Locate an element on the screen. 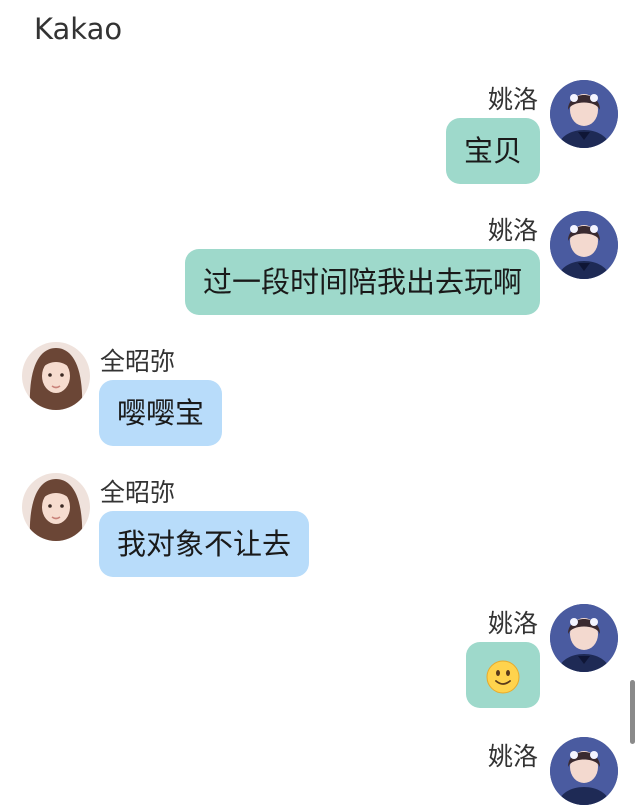  message-bubble is located at coordinates (503, 675).